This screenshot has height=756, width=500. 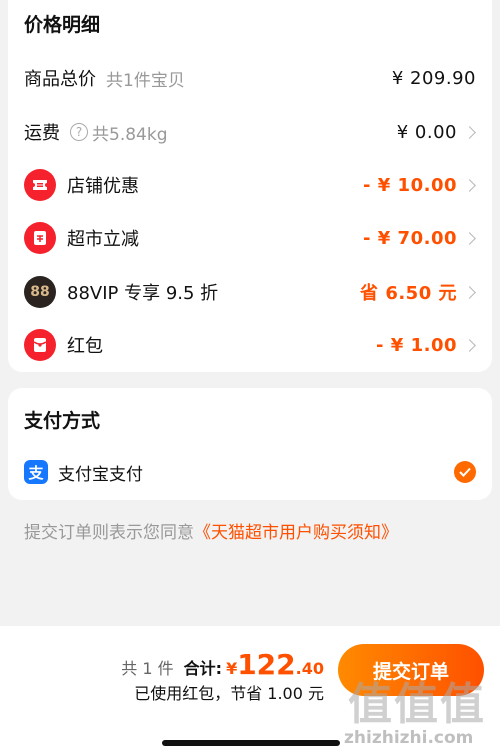 I want to click on total-currency: ¥, so click(x=232, y=668).